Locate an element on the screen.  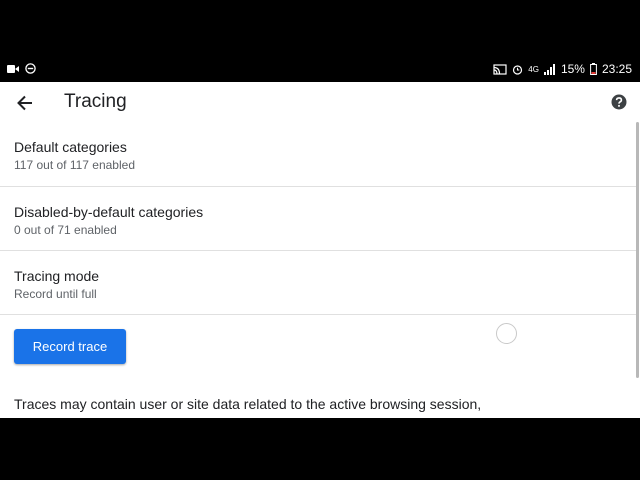
toolbar: Tracing is located at coordinates (320, 103).